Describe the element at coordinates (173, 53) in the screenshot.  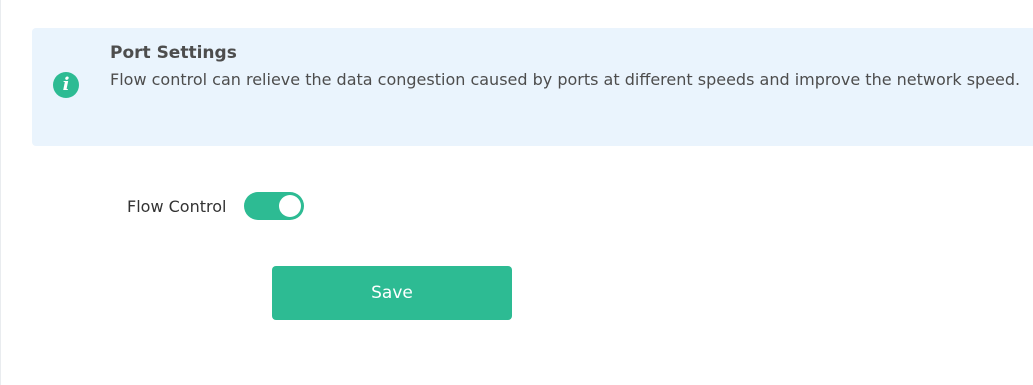
I see `info-title: Port Settings` at that location.